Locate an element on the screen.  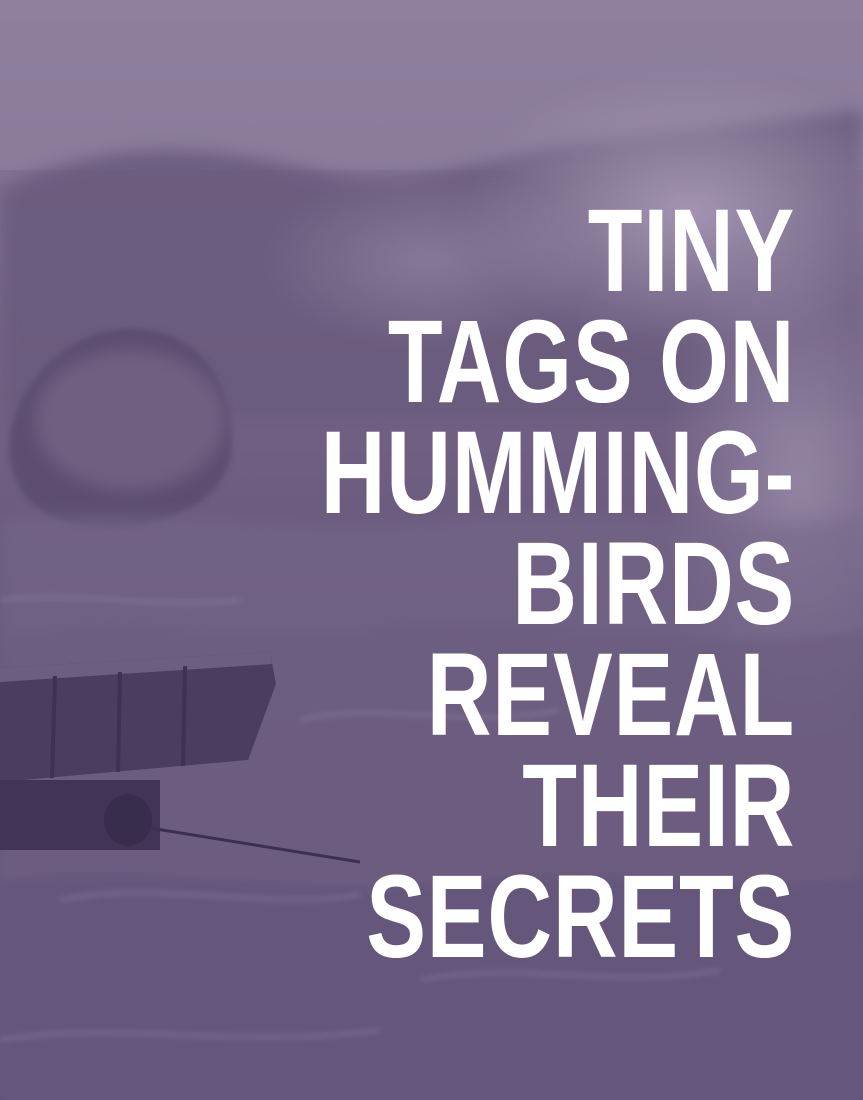
headline-line-5: REVEAL is located at coordinates (610, 695).